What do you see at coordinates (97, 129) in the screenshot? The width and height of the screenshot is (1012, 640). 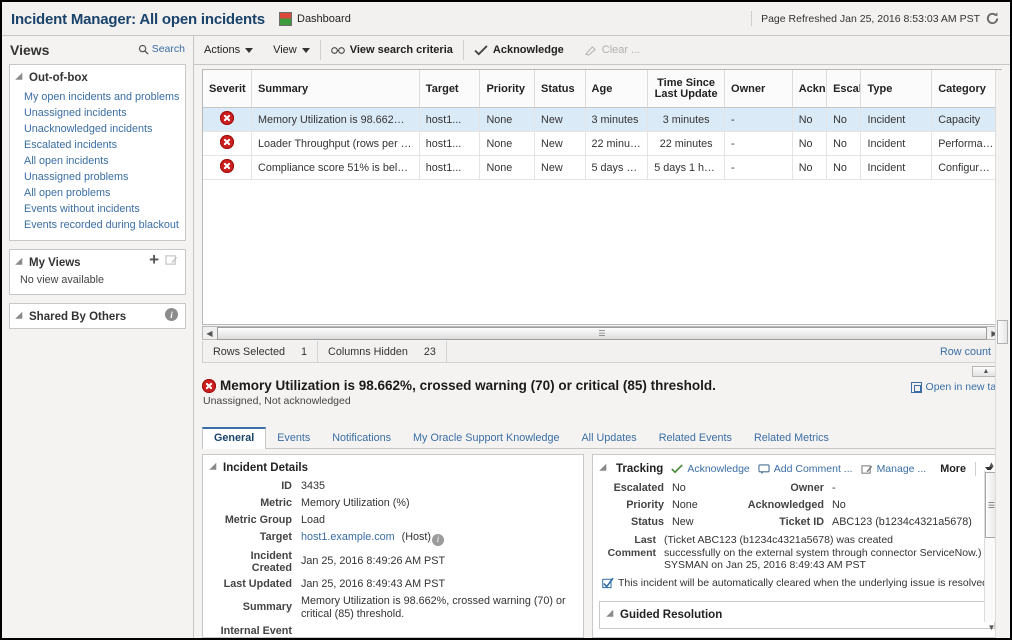 I see `sidebar-item-unacknowledged-incidents: Unacknowledged incidents` at bounding box center [97, 129].